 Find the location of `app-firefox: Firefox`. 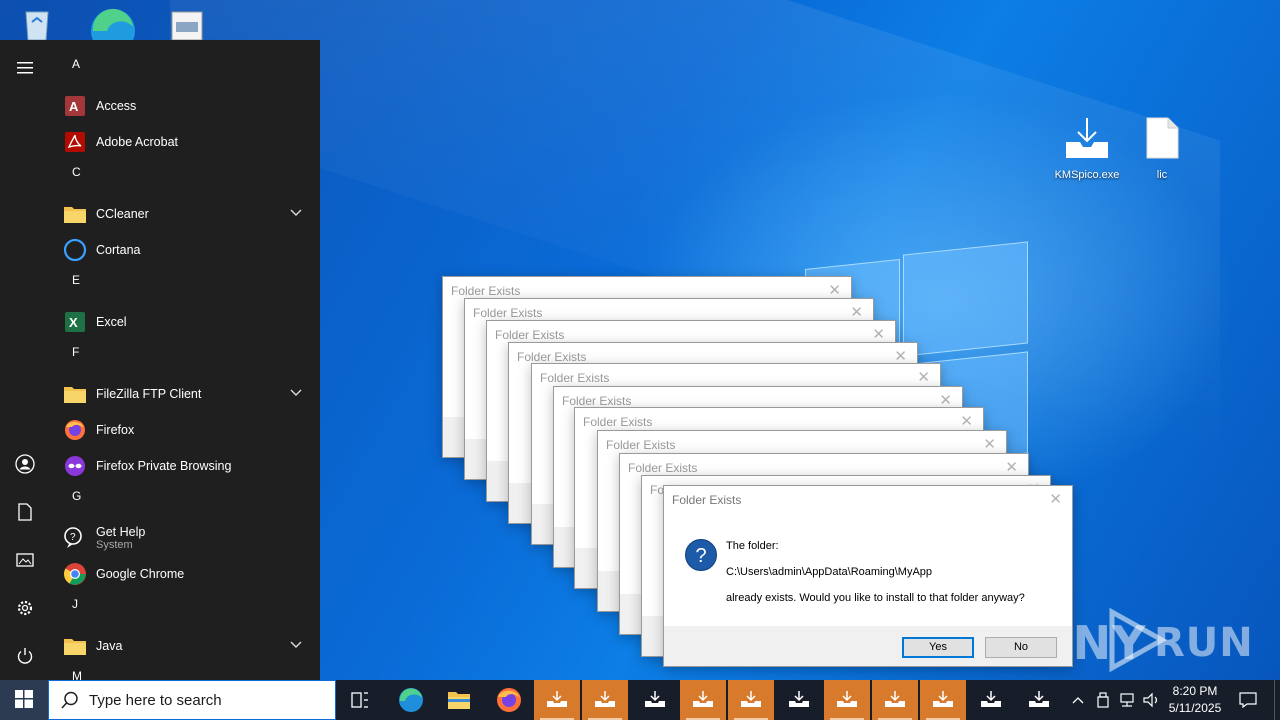

app-firefox: Firefox is located at coordinates (183, 430).